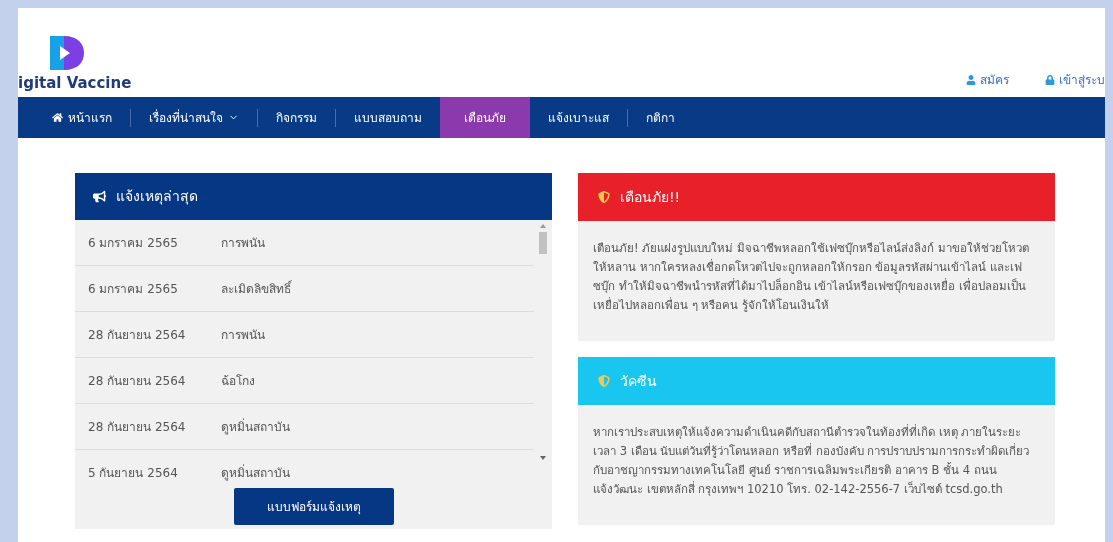  What do you see at coordinates (1075, 80) in the screenshot?
I see `header-link: เข้าสู่ระบ` at bounding box center [1075, 80].